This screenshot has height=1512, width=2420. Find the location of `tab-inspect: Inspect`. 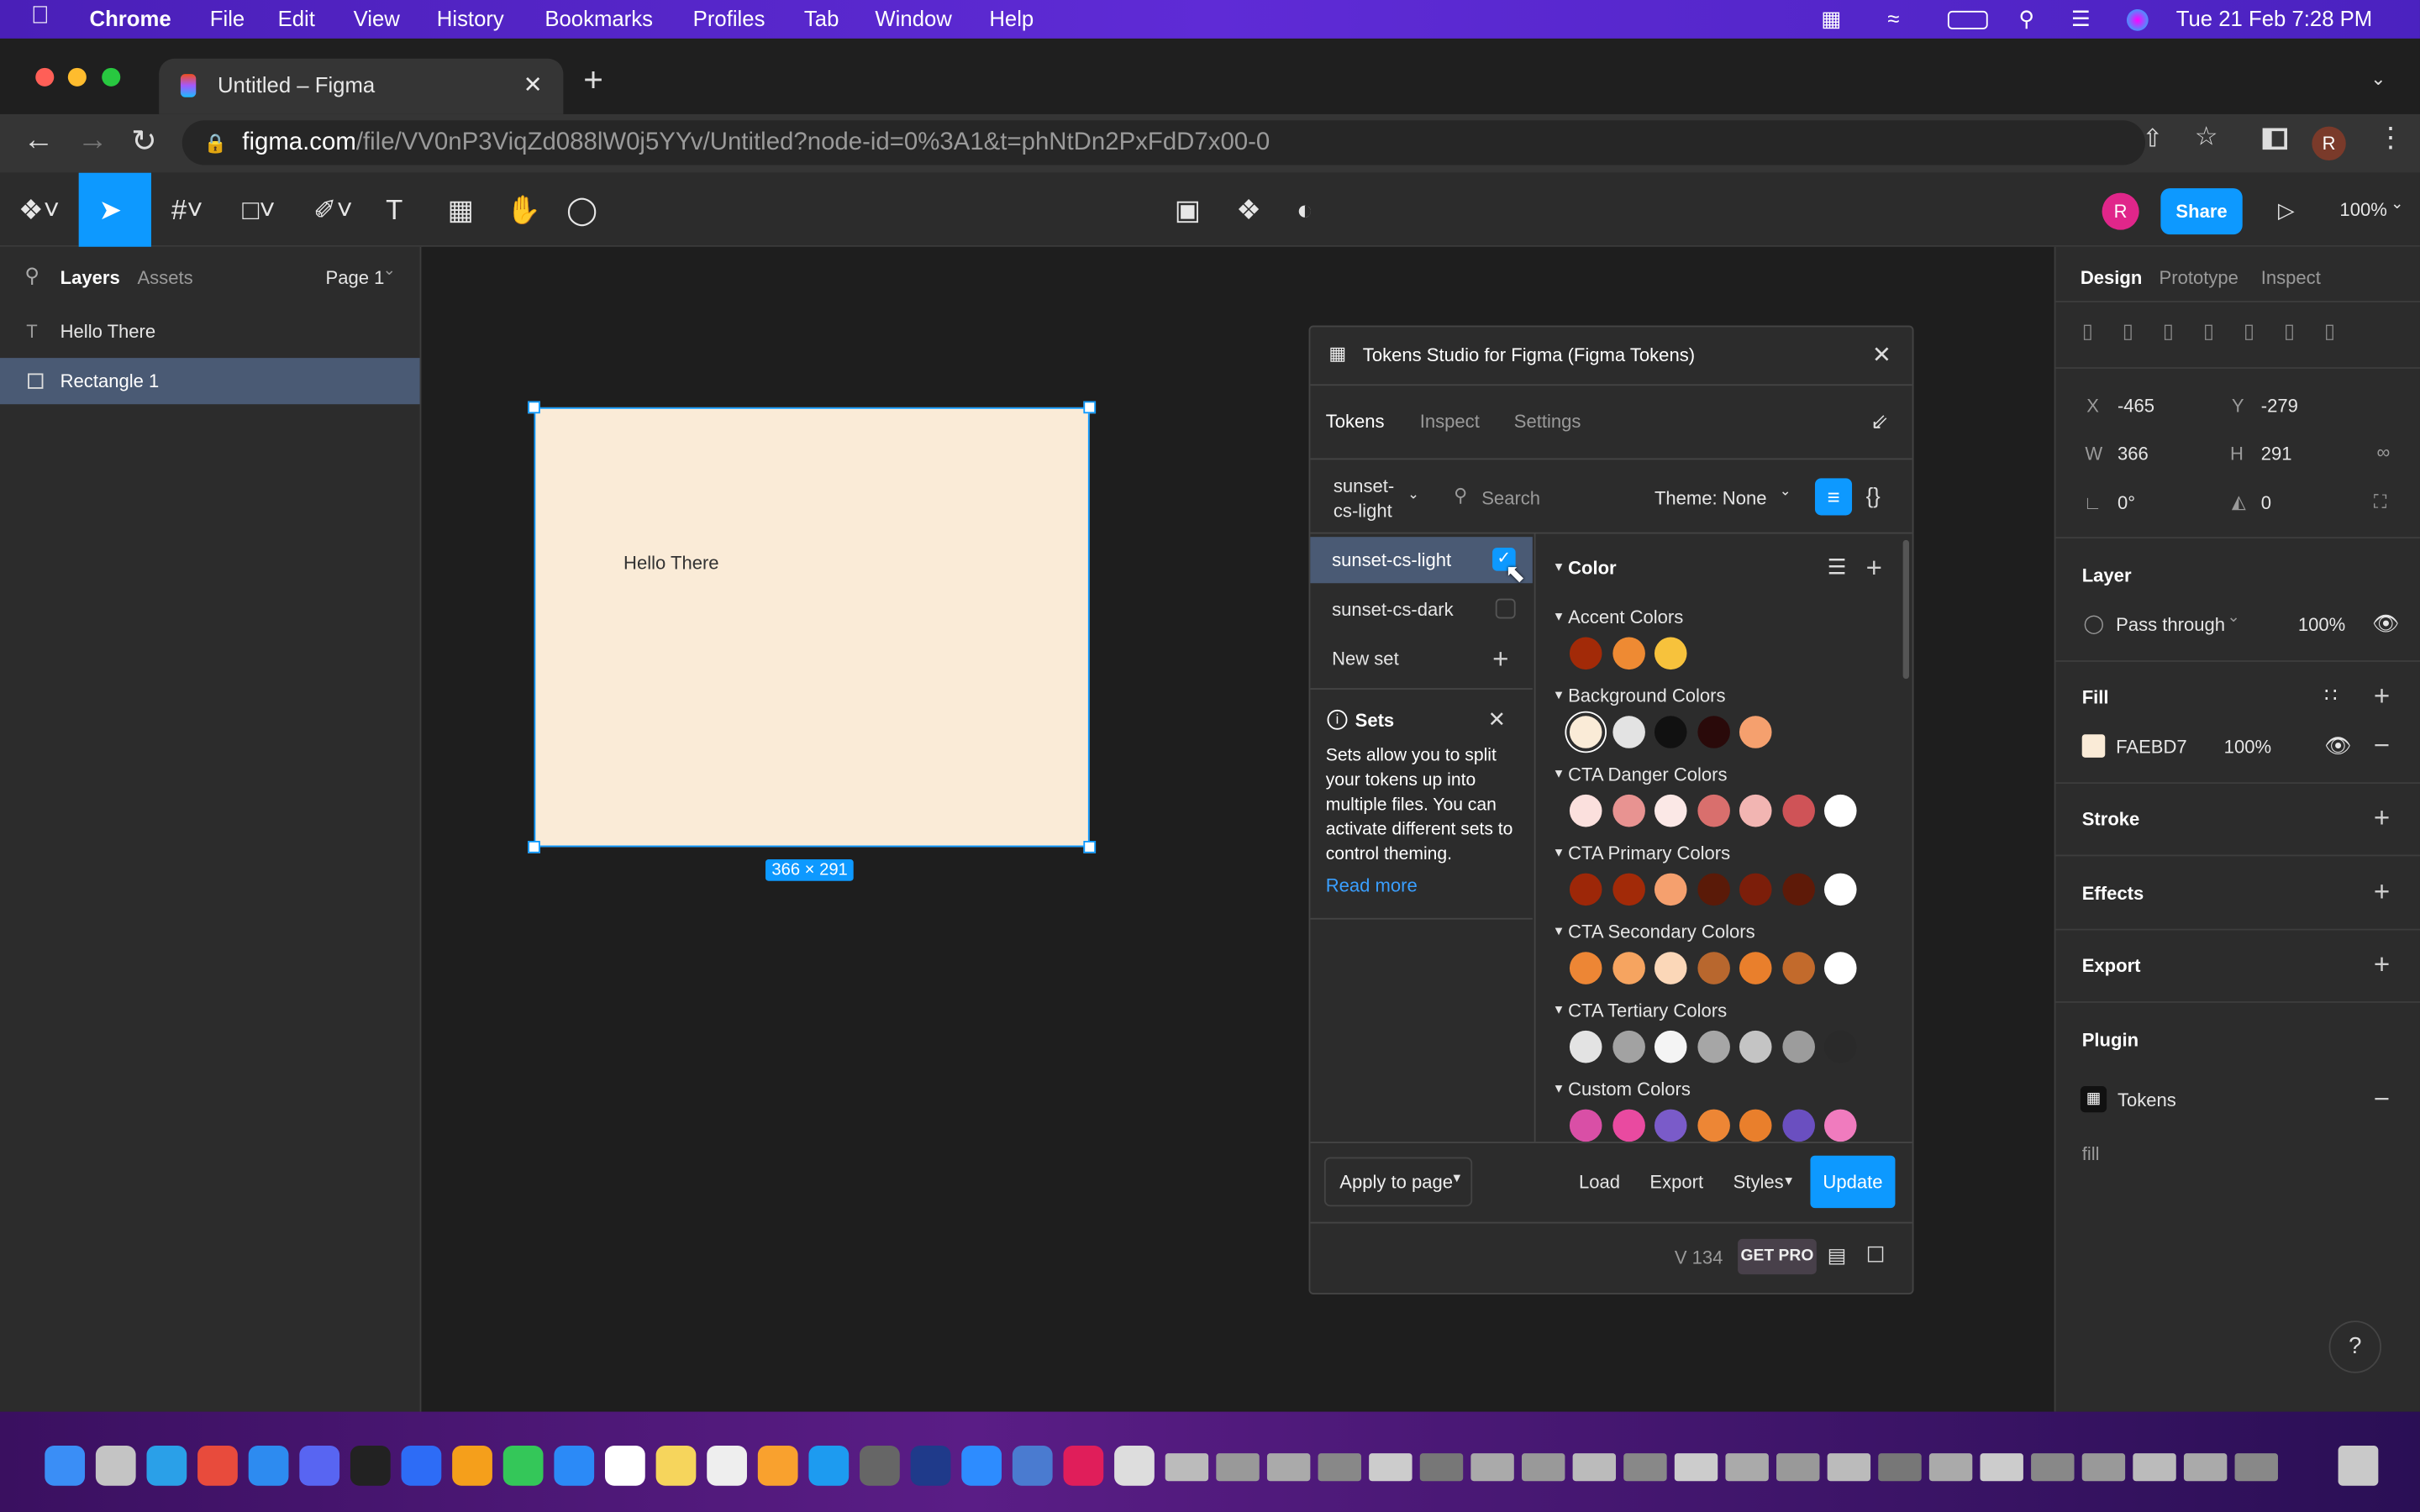

tab-inspect: Inspect is located at coordinates (2291, 278).